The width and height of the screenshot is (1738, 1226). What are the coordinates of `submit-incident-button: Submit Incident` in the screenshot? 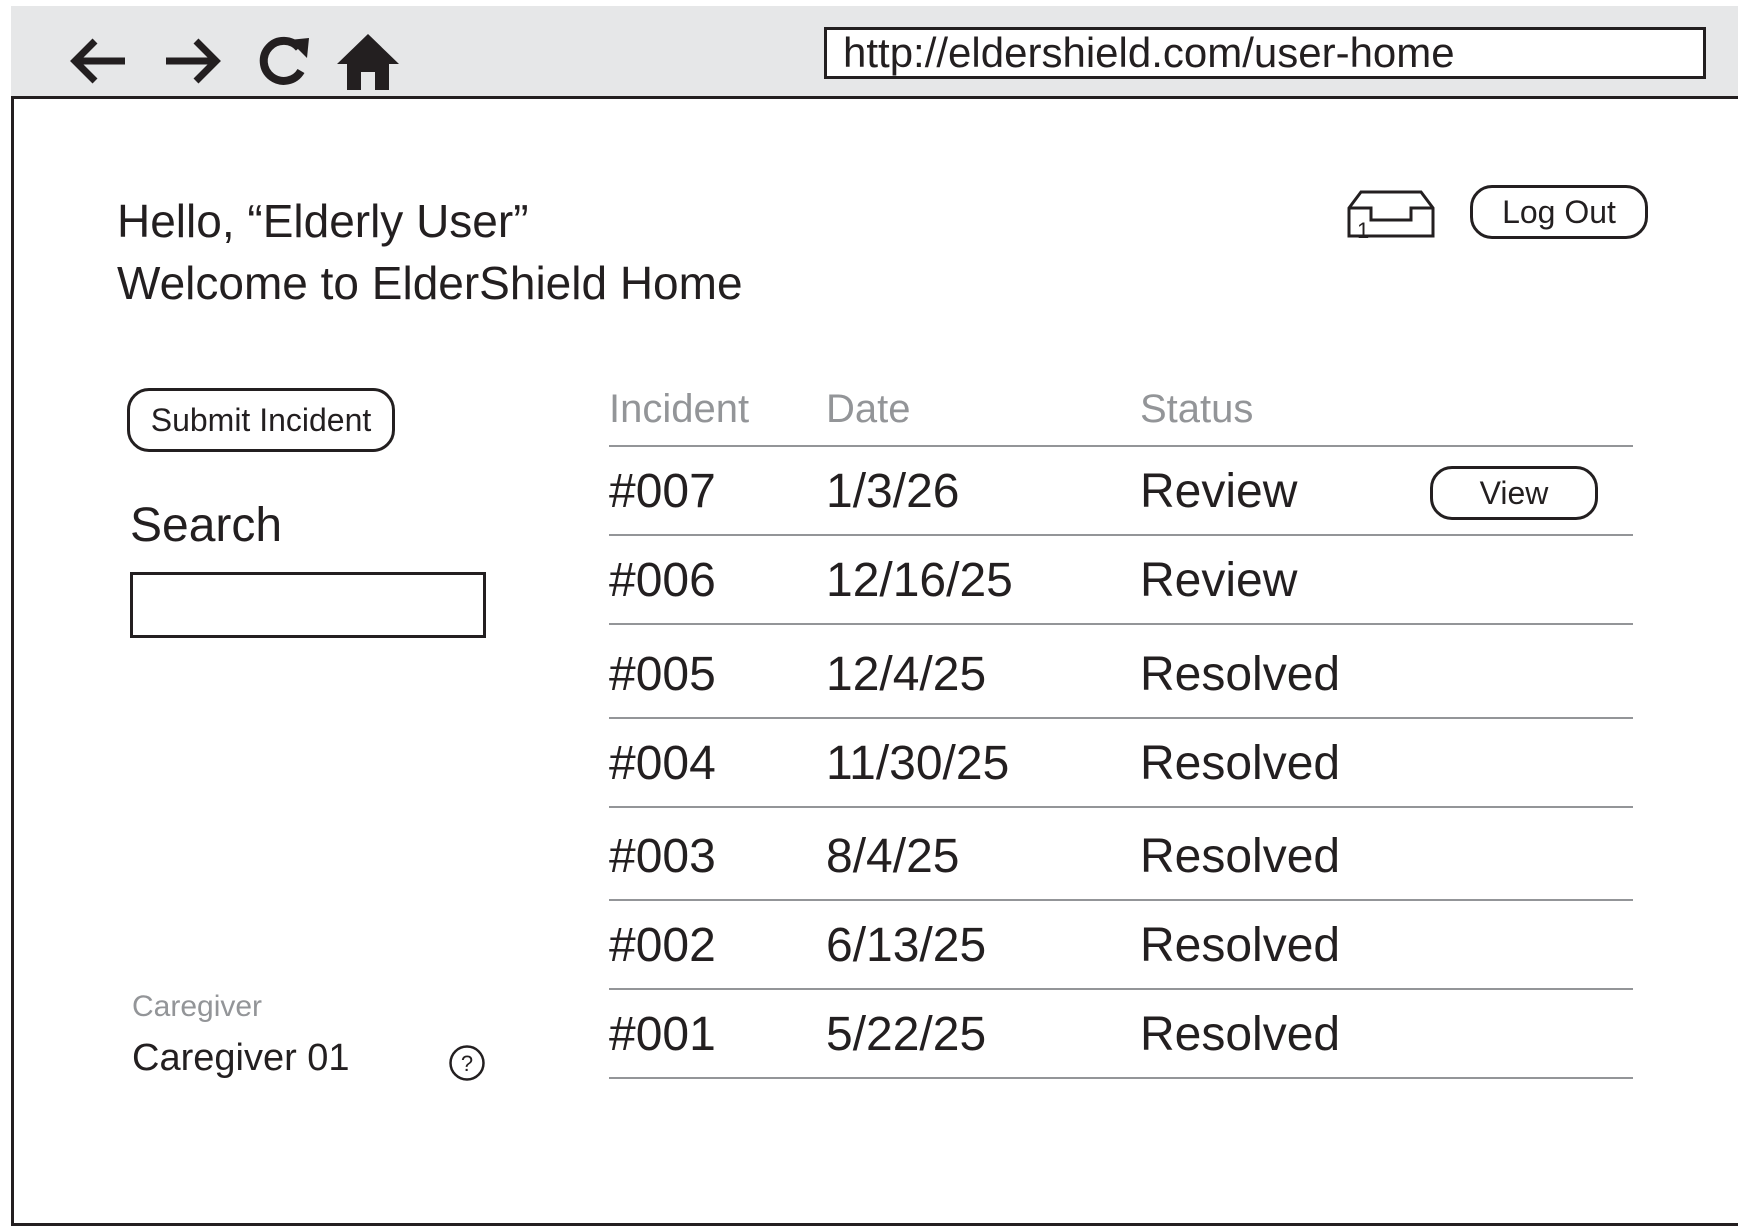 It's located at (261, 420).